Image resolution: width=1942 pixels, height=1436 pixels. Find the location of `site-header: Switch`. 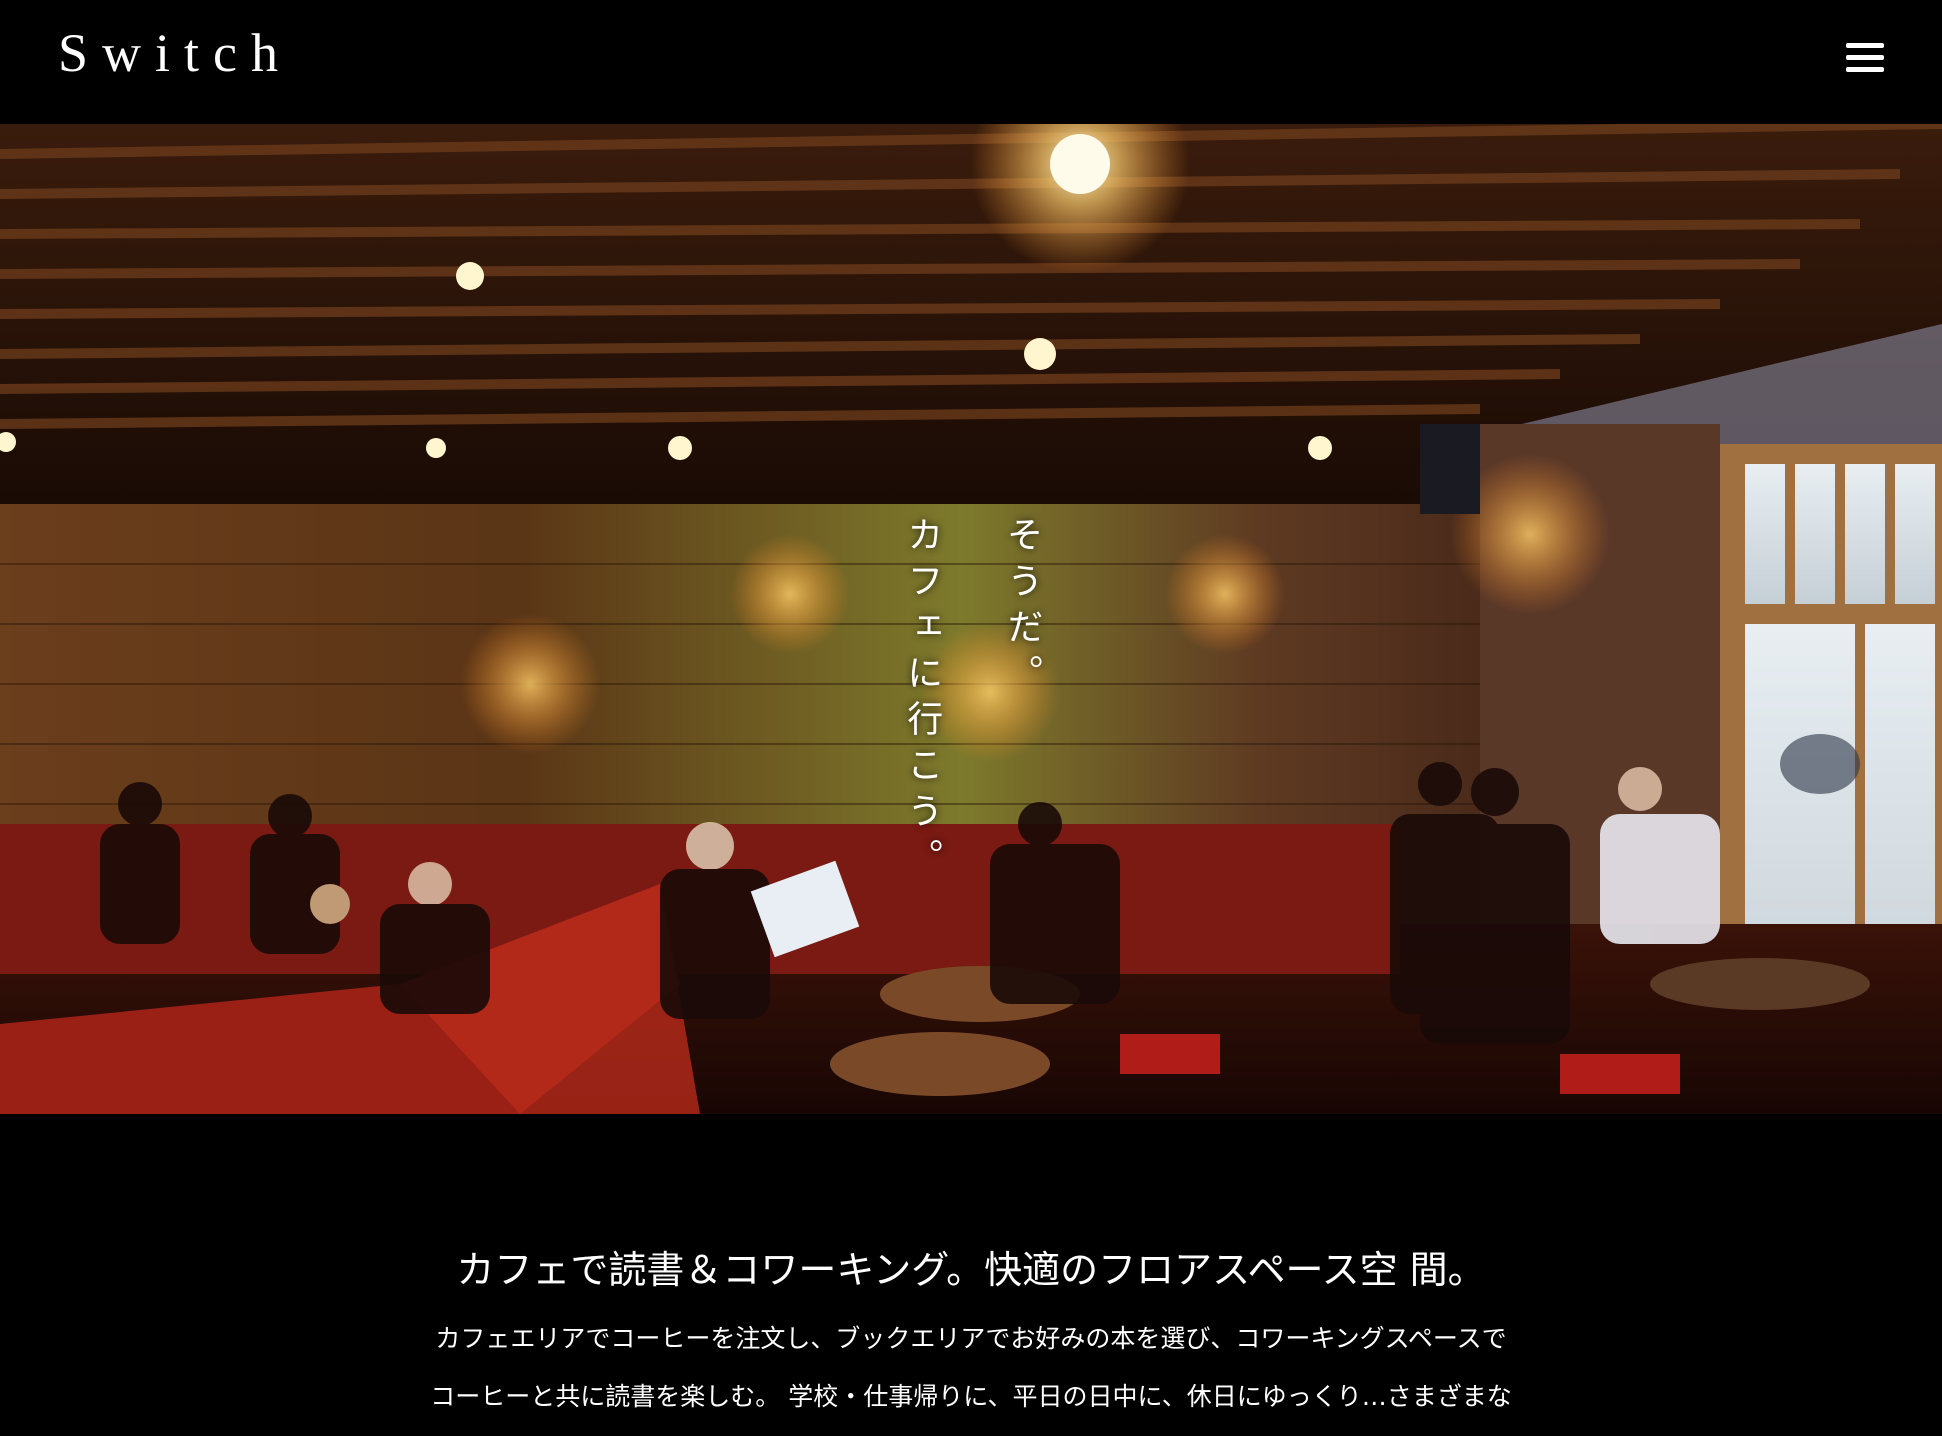

site-header: Switch is located at coordinates (971, 62).